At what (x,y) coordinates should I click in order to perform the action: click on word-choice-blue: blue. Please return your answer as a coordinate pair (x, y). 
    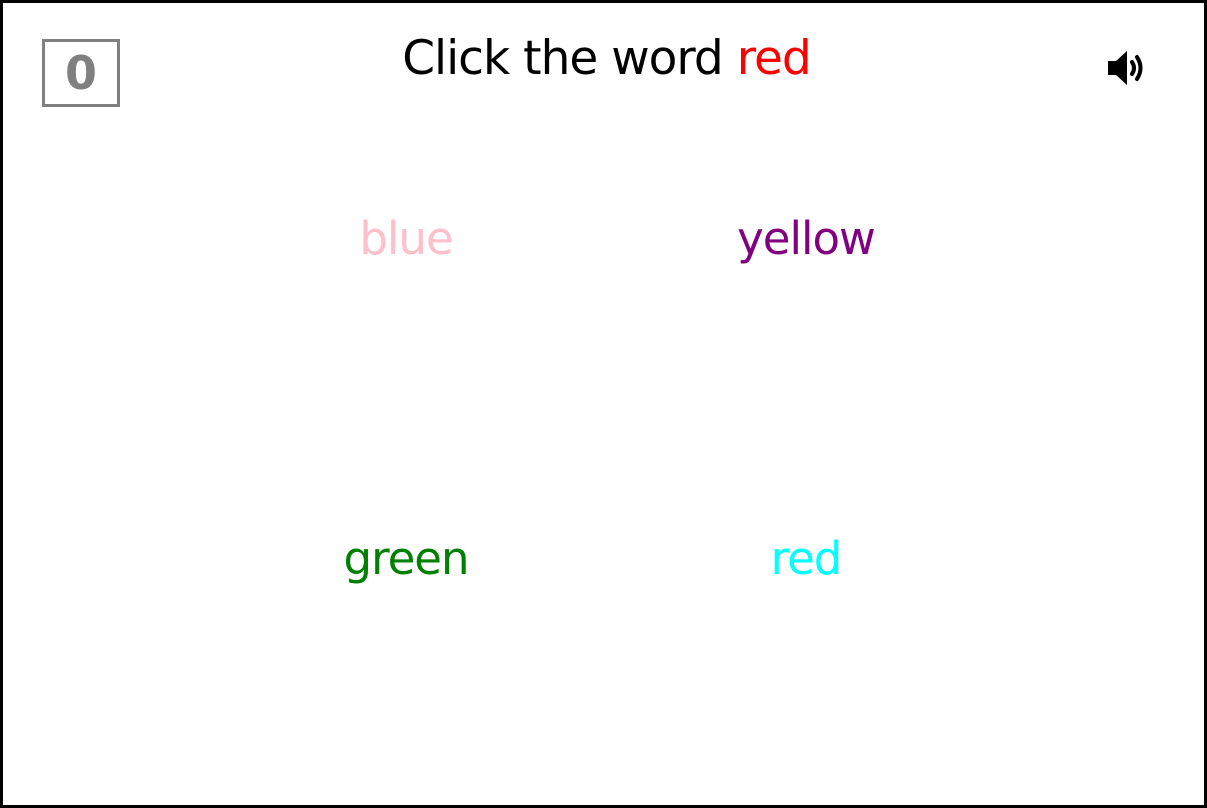
    Looking at the image, I should click on (406, 239).